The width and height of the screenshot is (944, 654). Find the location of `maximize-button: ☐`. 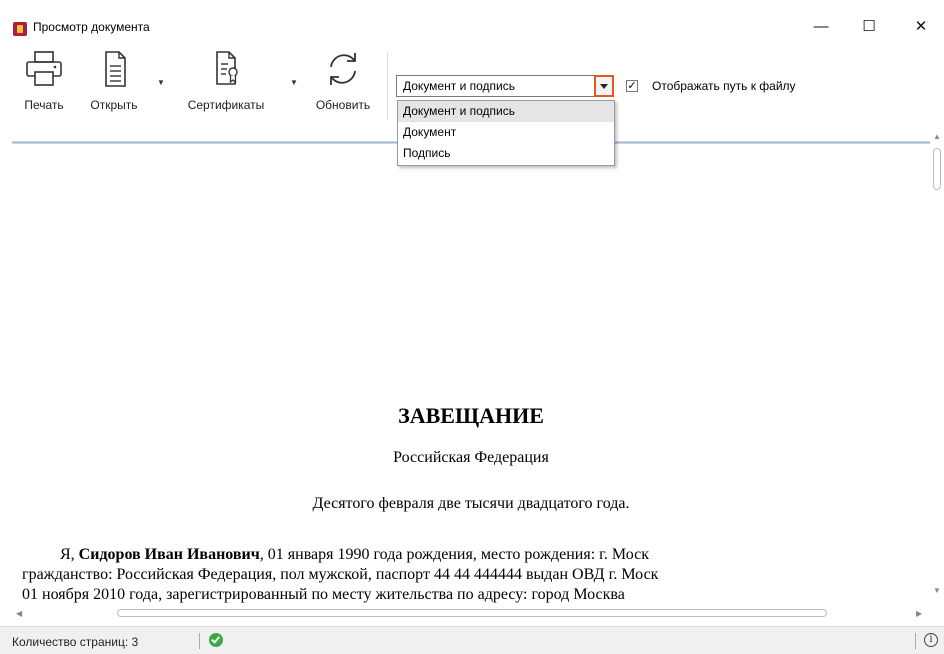

maximize-button: ☐ is located at coordinates (869, 27).